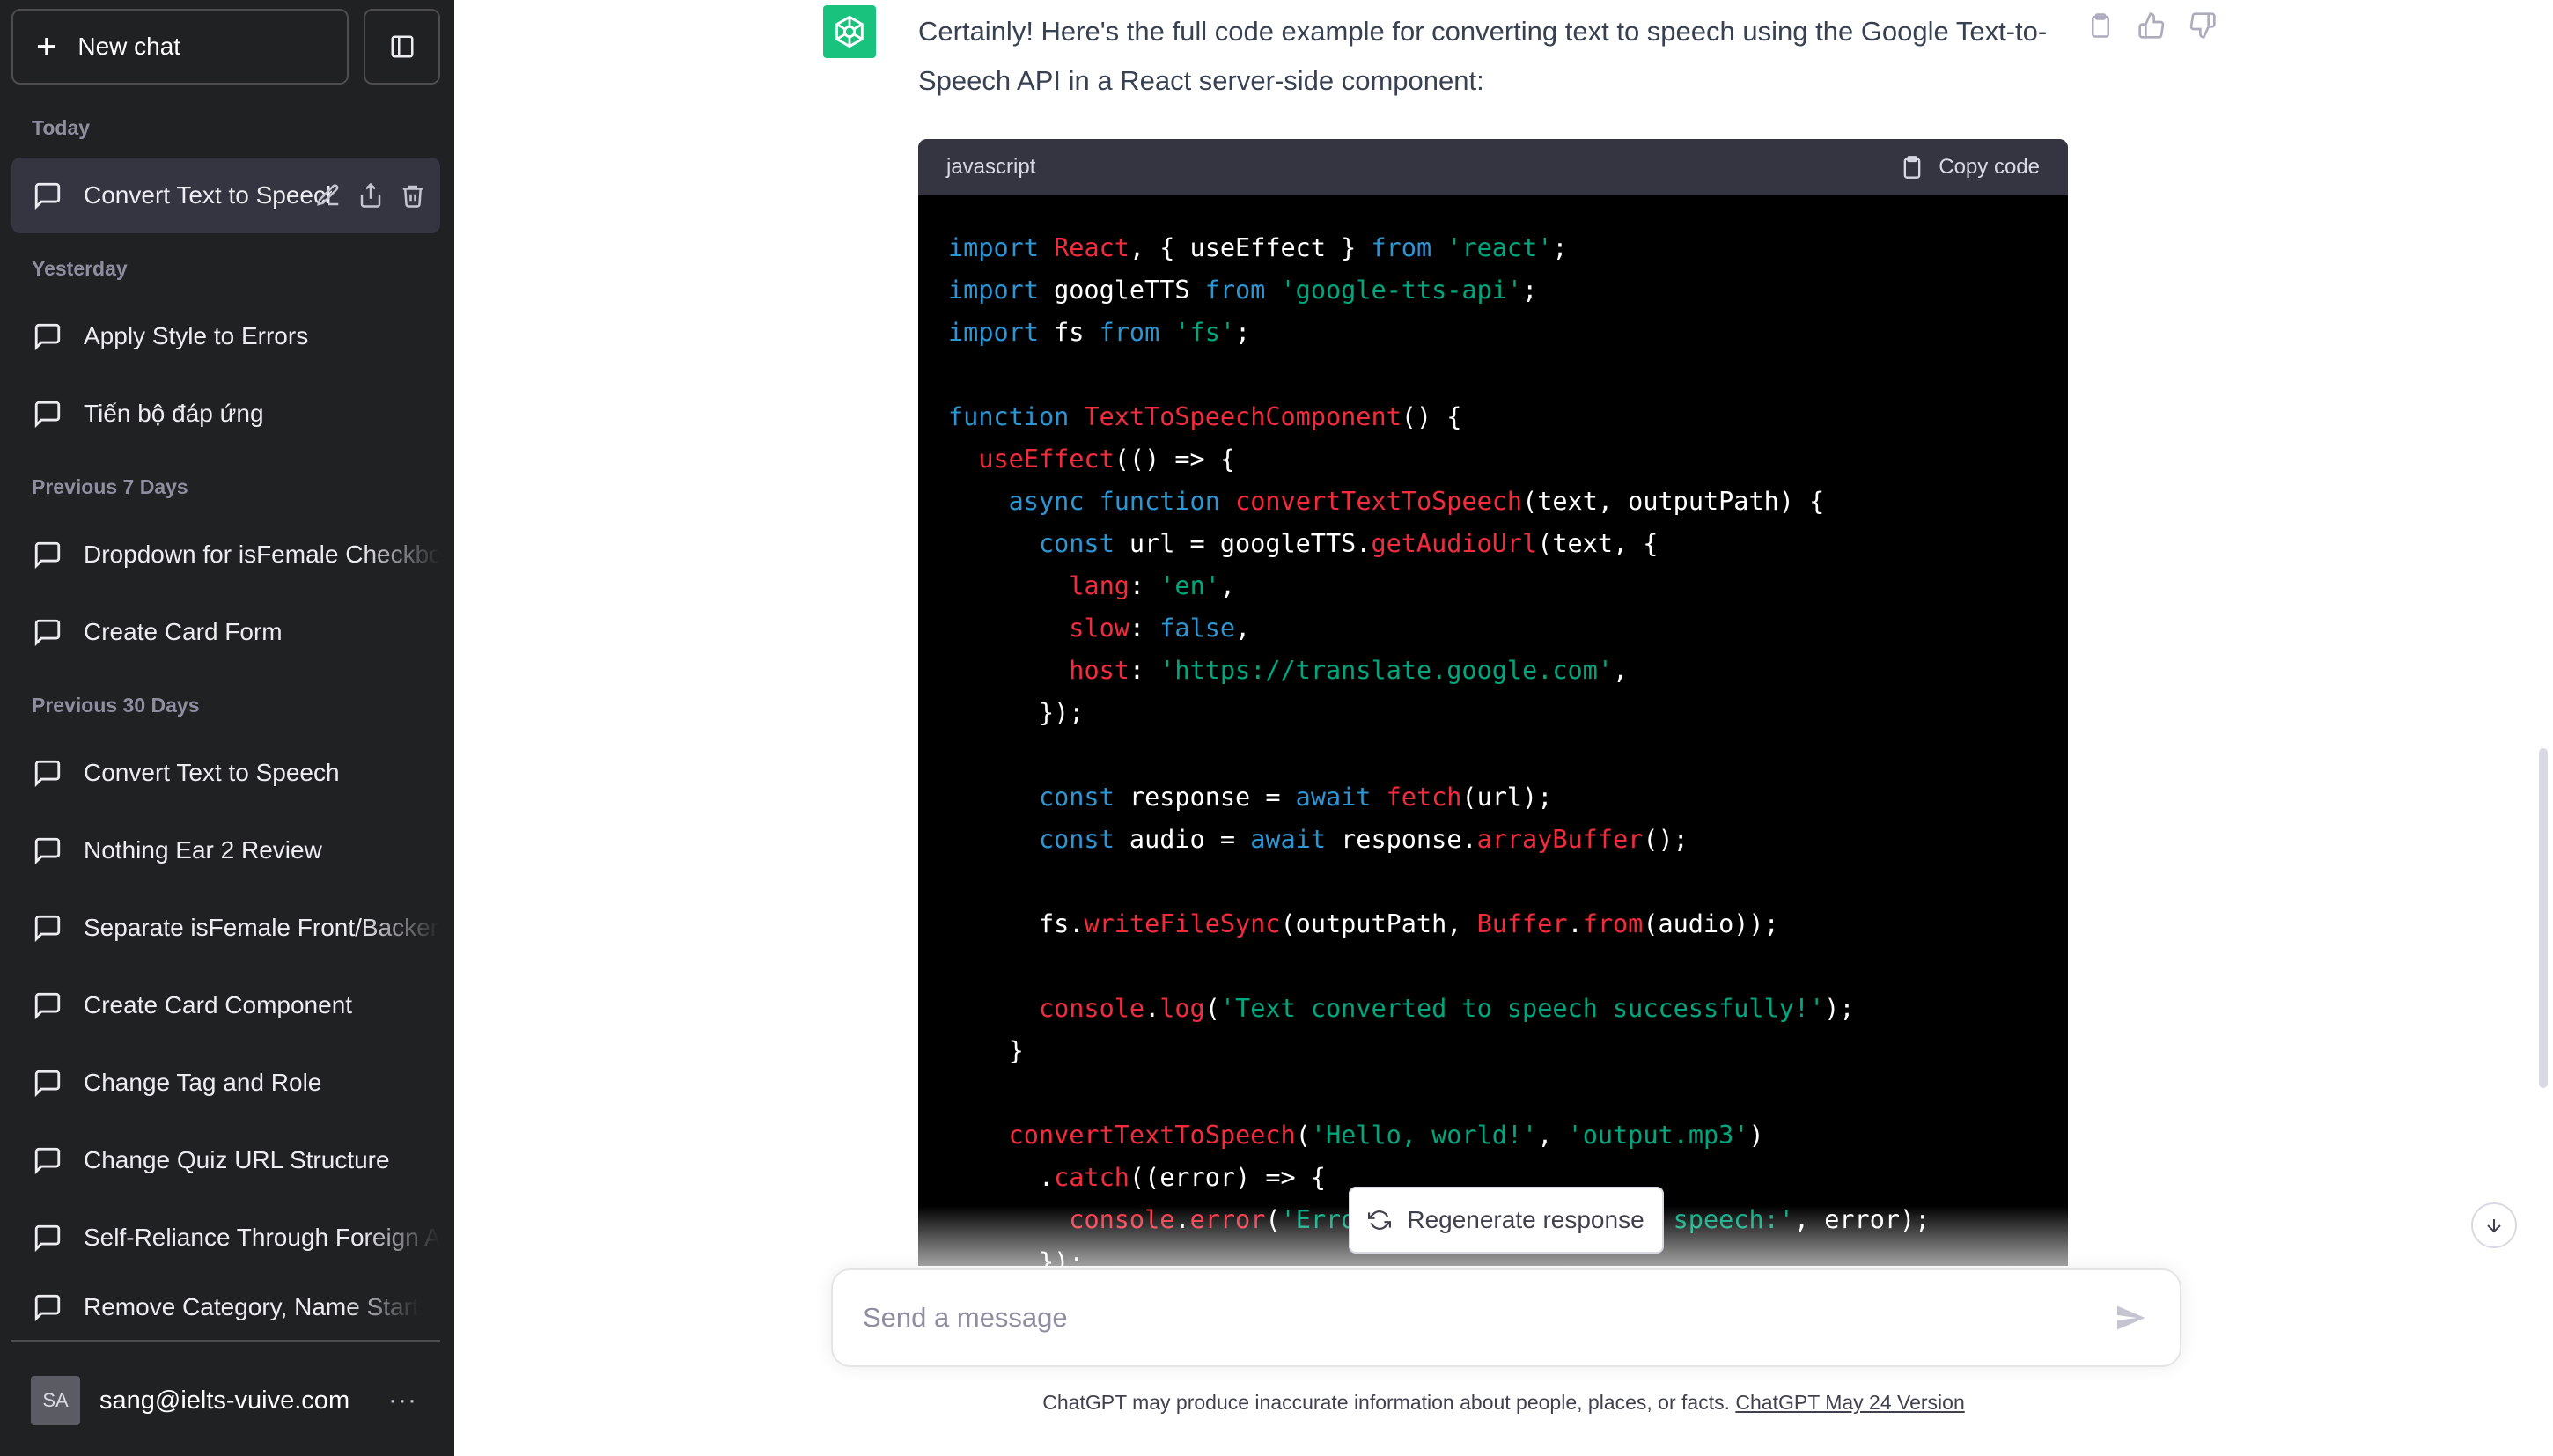 The image size is (2553, 1456). I want to click on user-email: sang@ielts-vuive.com, so click(225, 1400).